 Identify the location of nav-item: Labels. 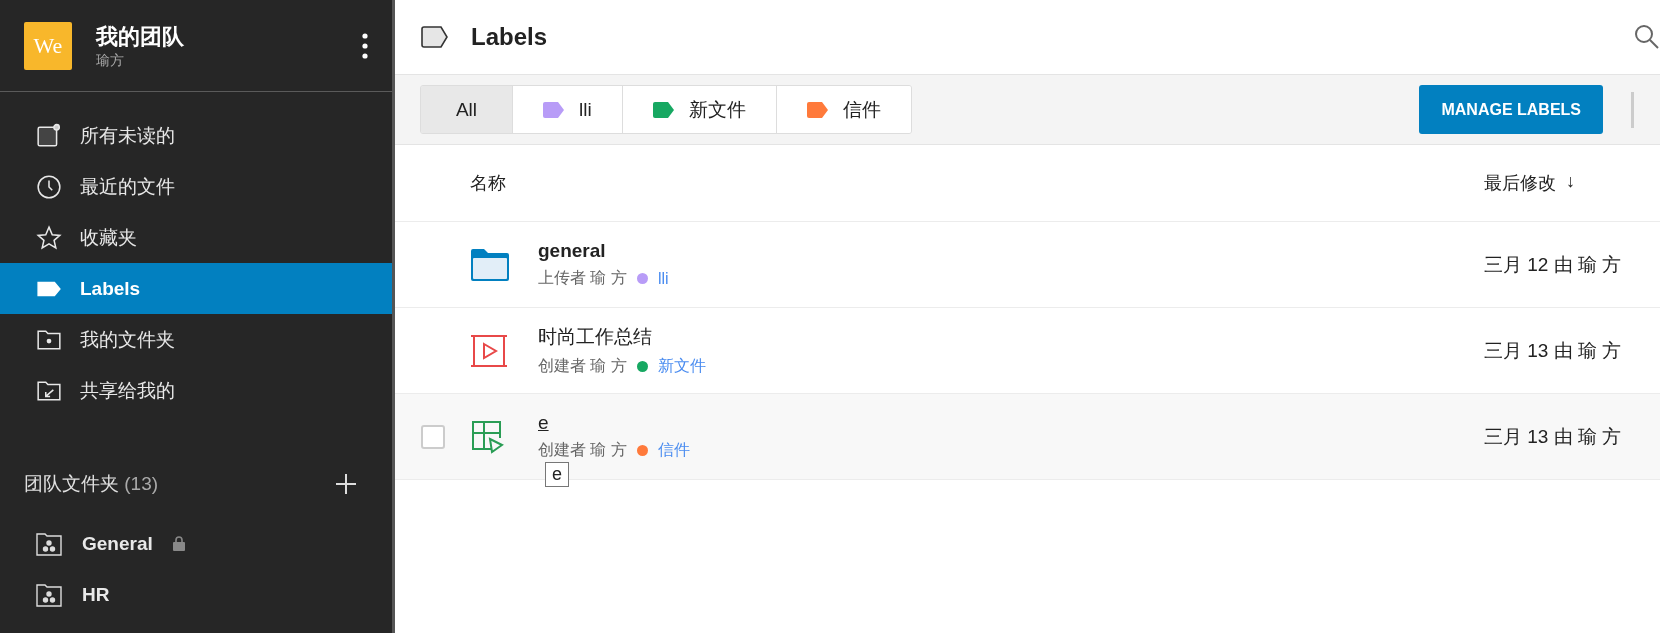
(196, 288).